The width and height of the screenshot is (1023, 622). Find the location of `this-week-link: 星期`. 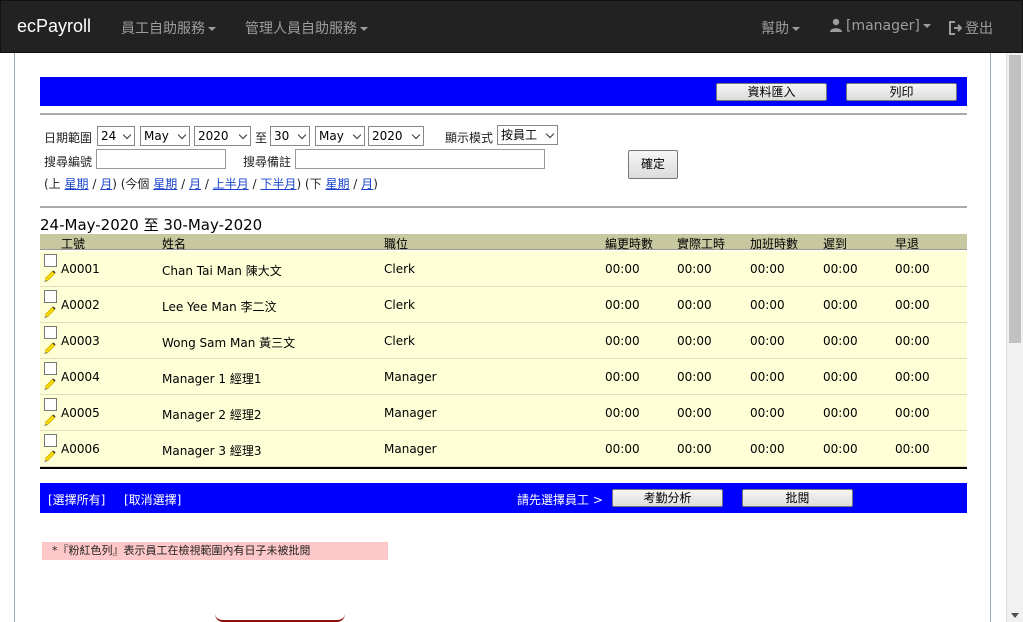

this-week-link: 星期 is located at coordinates (165, 184).